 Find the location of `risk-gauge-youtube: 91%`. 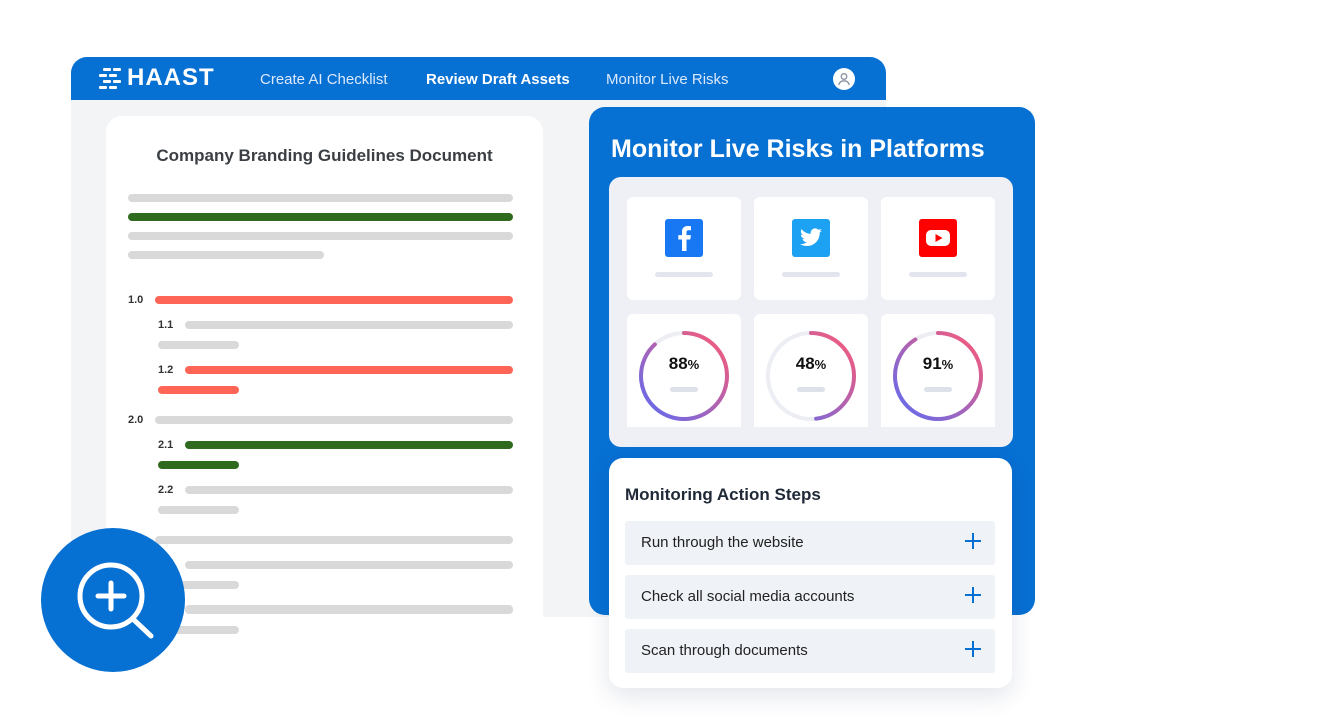

risk-gauge-youtube: 91% is located at coordinates (938, 370).